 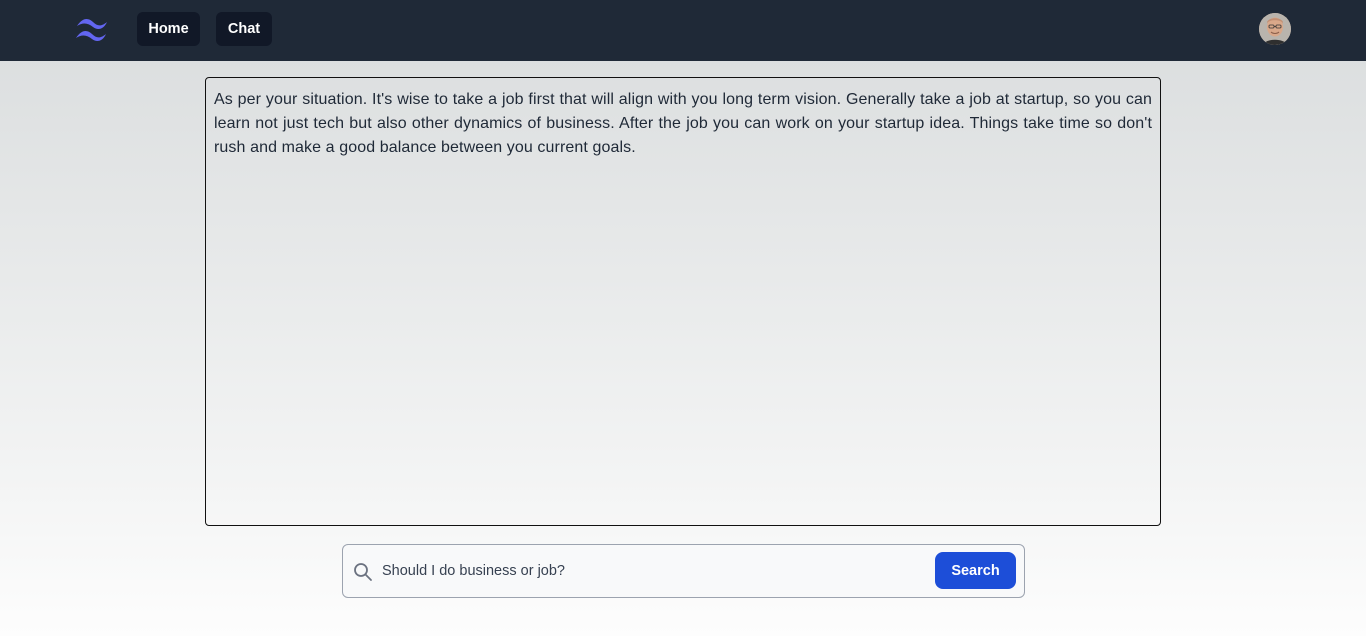 What do you see at coordinates (363, 572) in the screenshot?
I see `search-icon` at bounding box center [363, 572].